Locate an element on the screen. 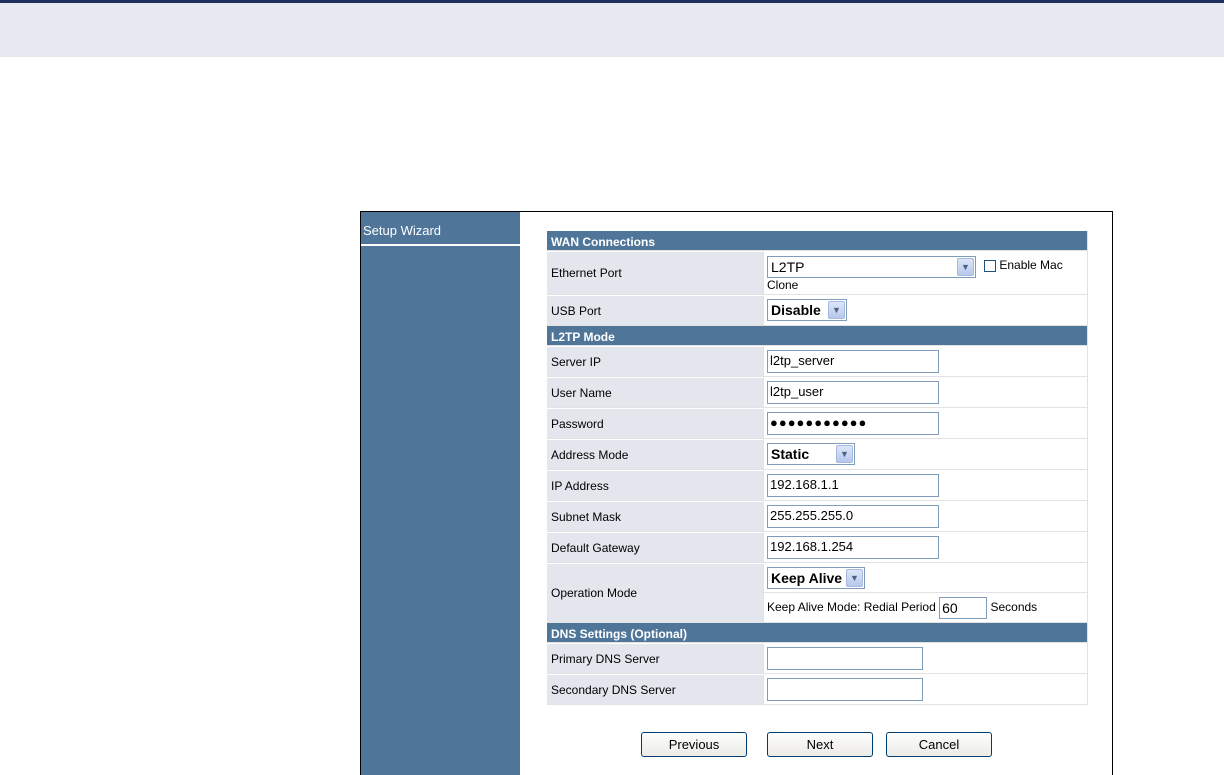  next-button: Next is located at coordinates (820, 744).